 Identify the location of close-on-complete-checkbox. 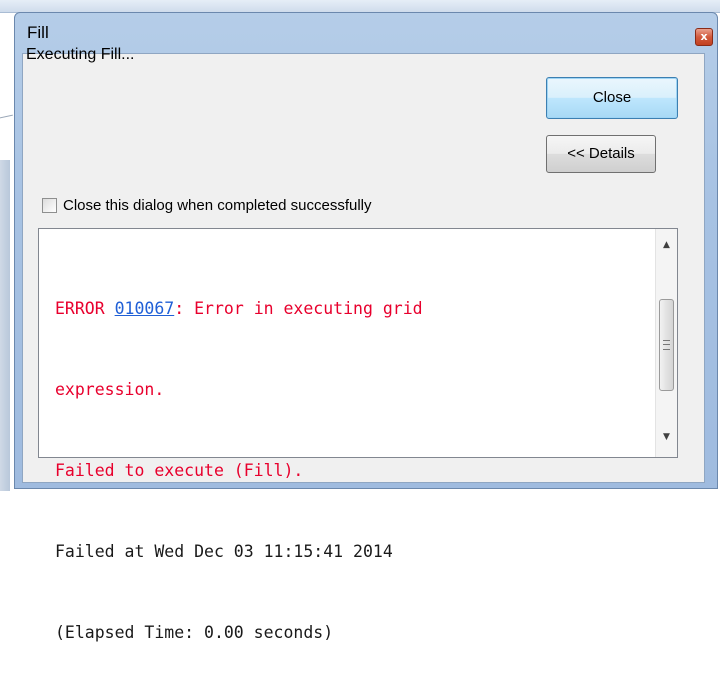
(49, 205).